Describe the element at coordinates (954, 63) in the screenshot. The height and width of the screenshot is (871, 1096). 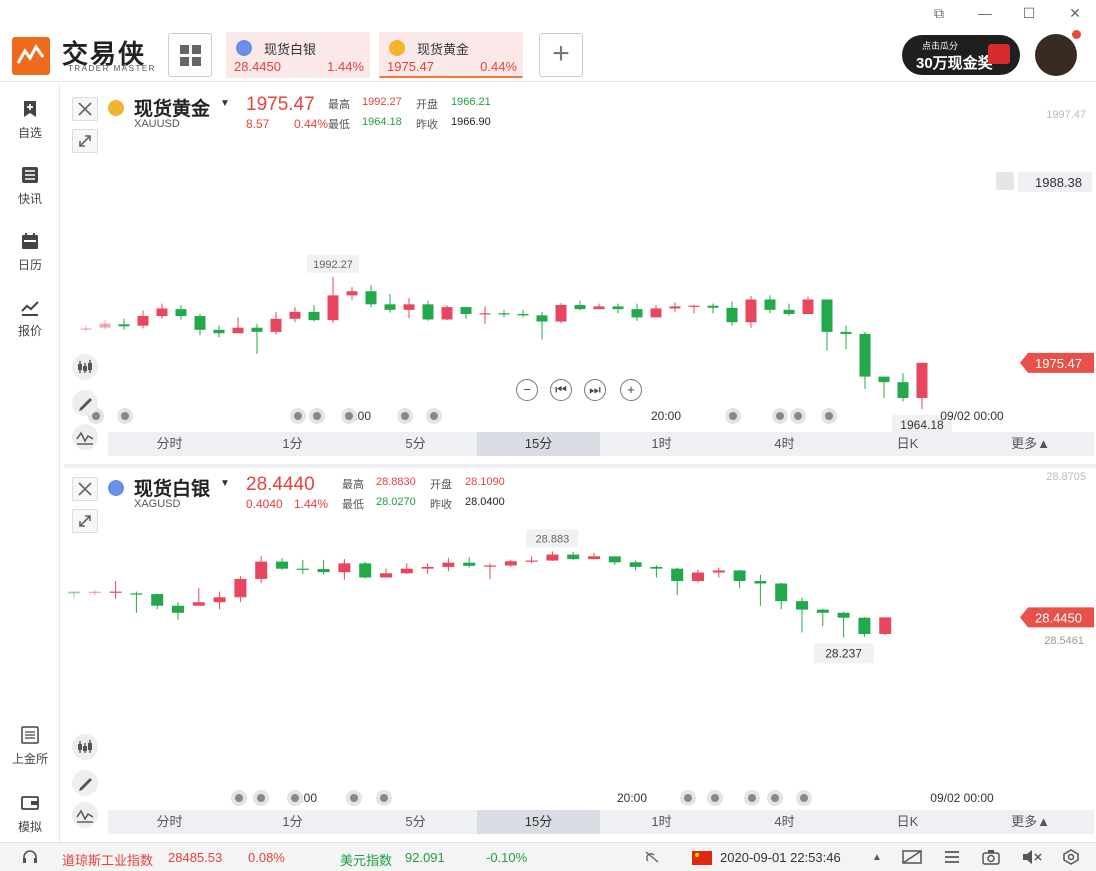
I see `promo-line2: 30万现金奖` at that location.